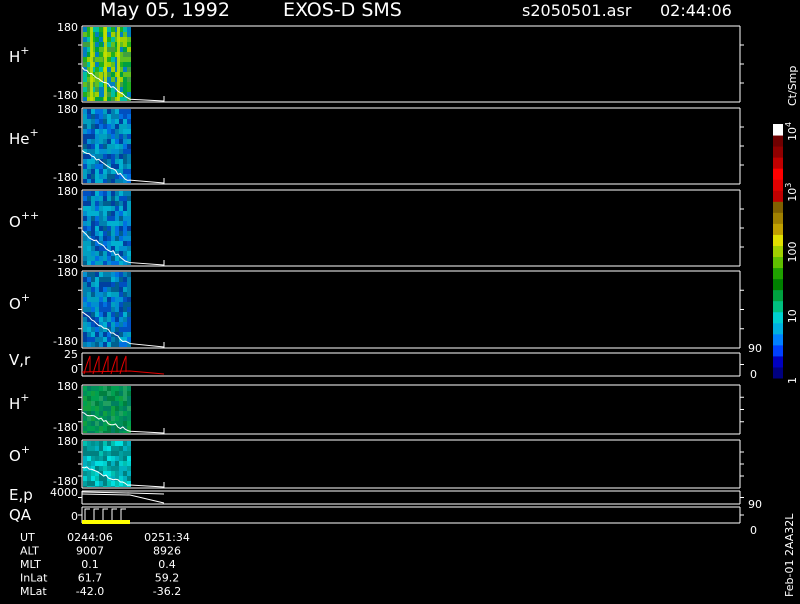  What do you see at coordinates (65, 95) in the screenshot?
I see `y-bottom-label: -180` at bounding box center [65, 95].